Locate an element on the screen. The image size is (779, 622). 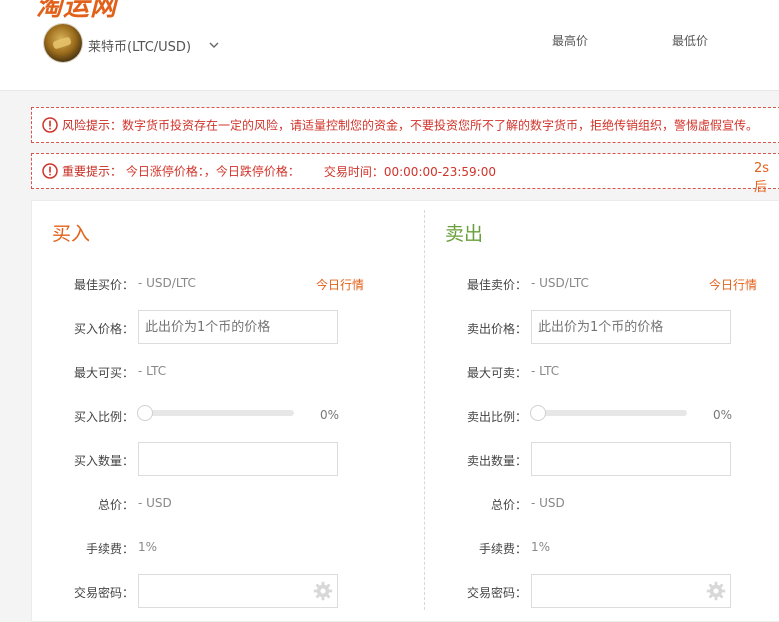
price-limit-text: 今日涨停价格：，今日跌停价格： is located at coordinates (212, 171).